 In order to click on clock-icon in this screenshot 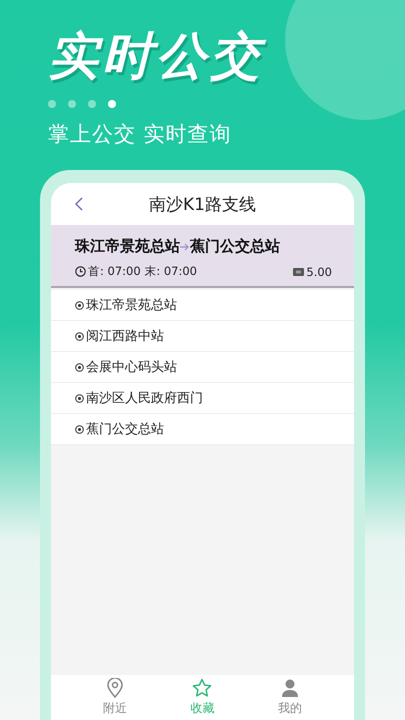, I will do `click(80, 271)`.